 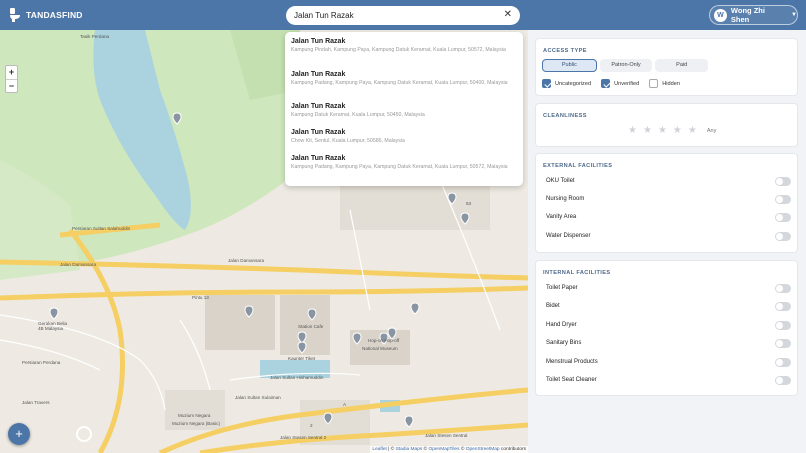 I want to click on search-bar: ✕, so click(x=403, y=15).